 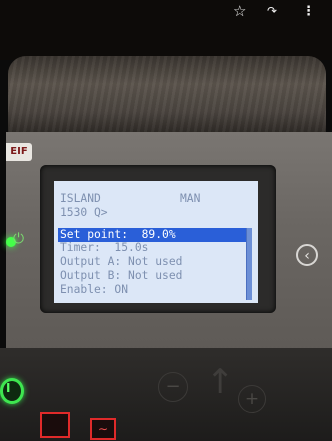 I want to click on power-icon: ⏻, so click(x=19, y=239).